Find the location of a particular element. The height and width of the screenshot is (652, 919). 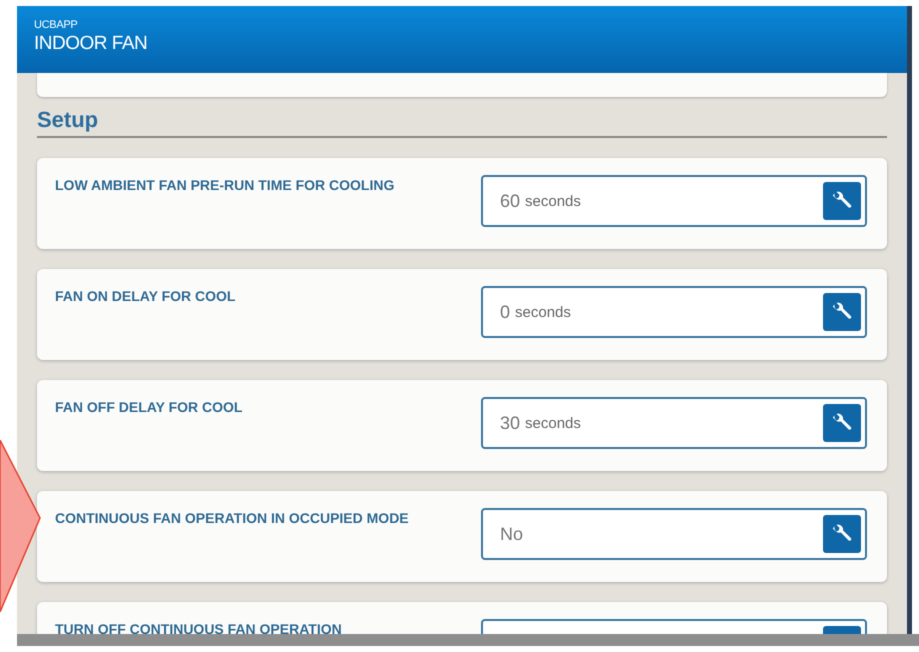

setting-label: TURN OFF CONTINUOUS FAN OPERATION is located at coordinates (199, 627).